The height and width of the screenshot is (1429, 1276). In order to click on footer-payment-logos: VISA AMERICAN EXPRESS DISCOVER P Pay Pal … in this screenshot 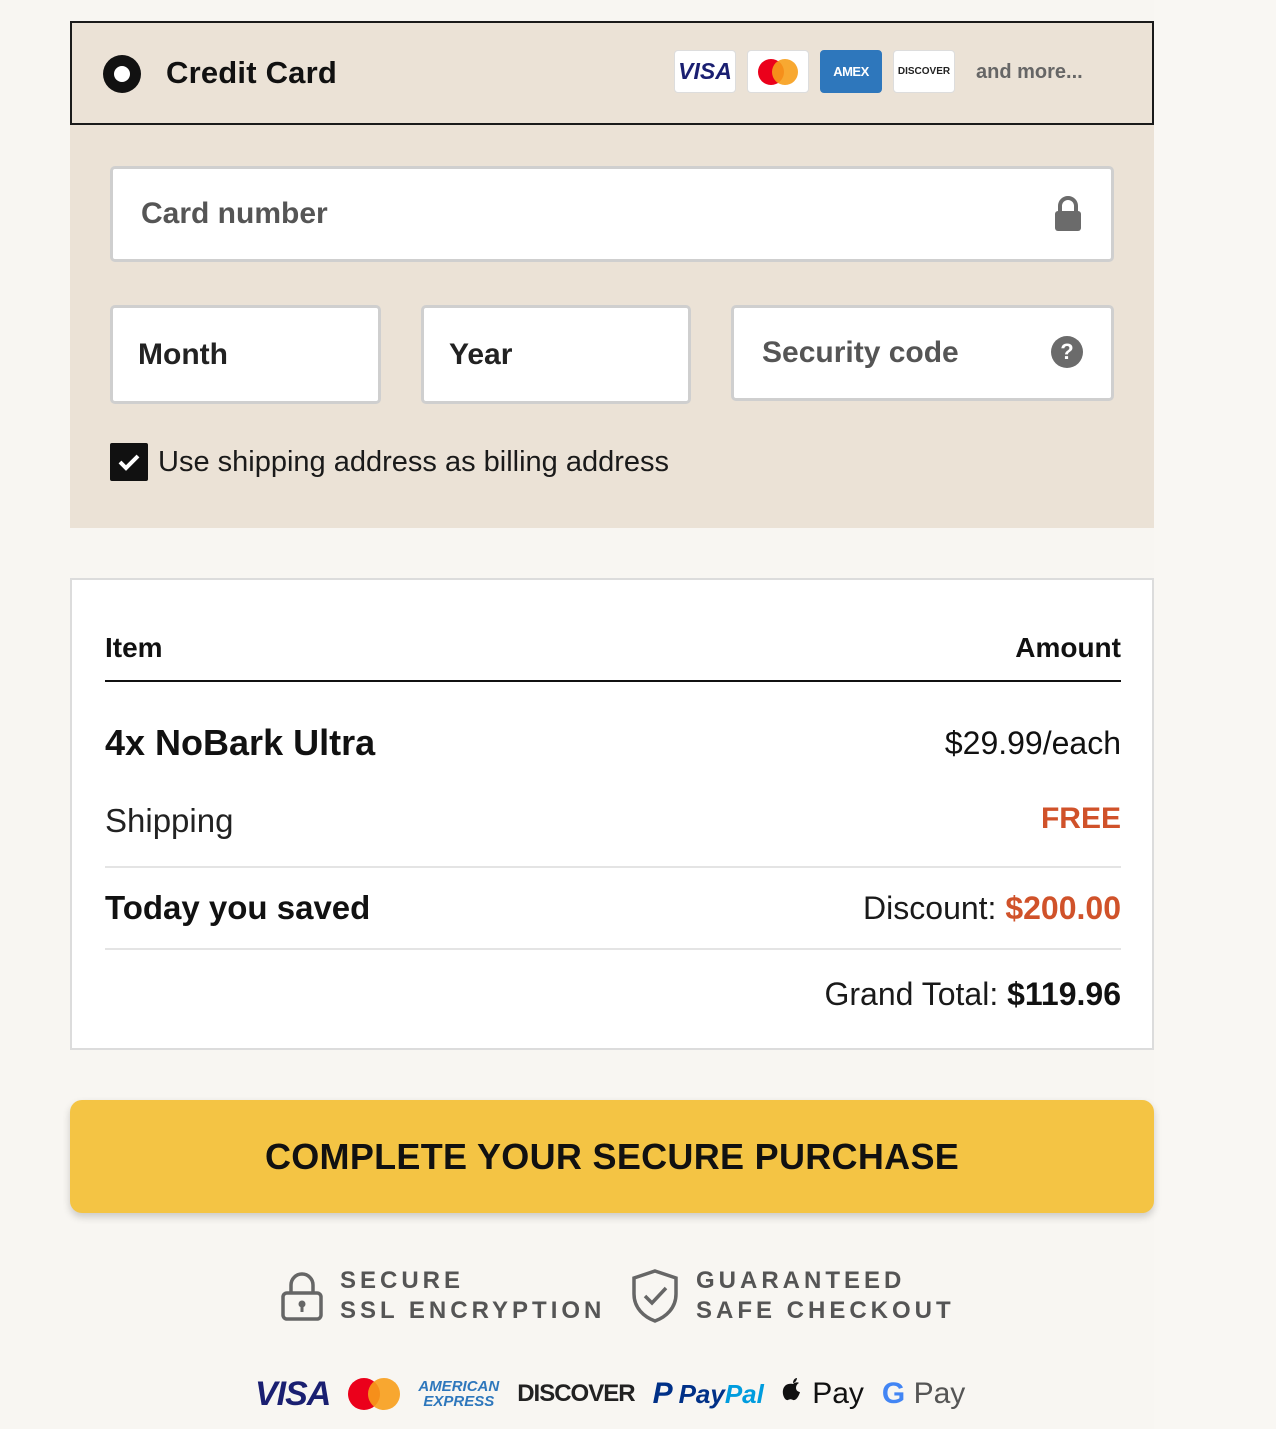, I will do `click(619, 1394)`.